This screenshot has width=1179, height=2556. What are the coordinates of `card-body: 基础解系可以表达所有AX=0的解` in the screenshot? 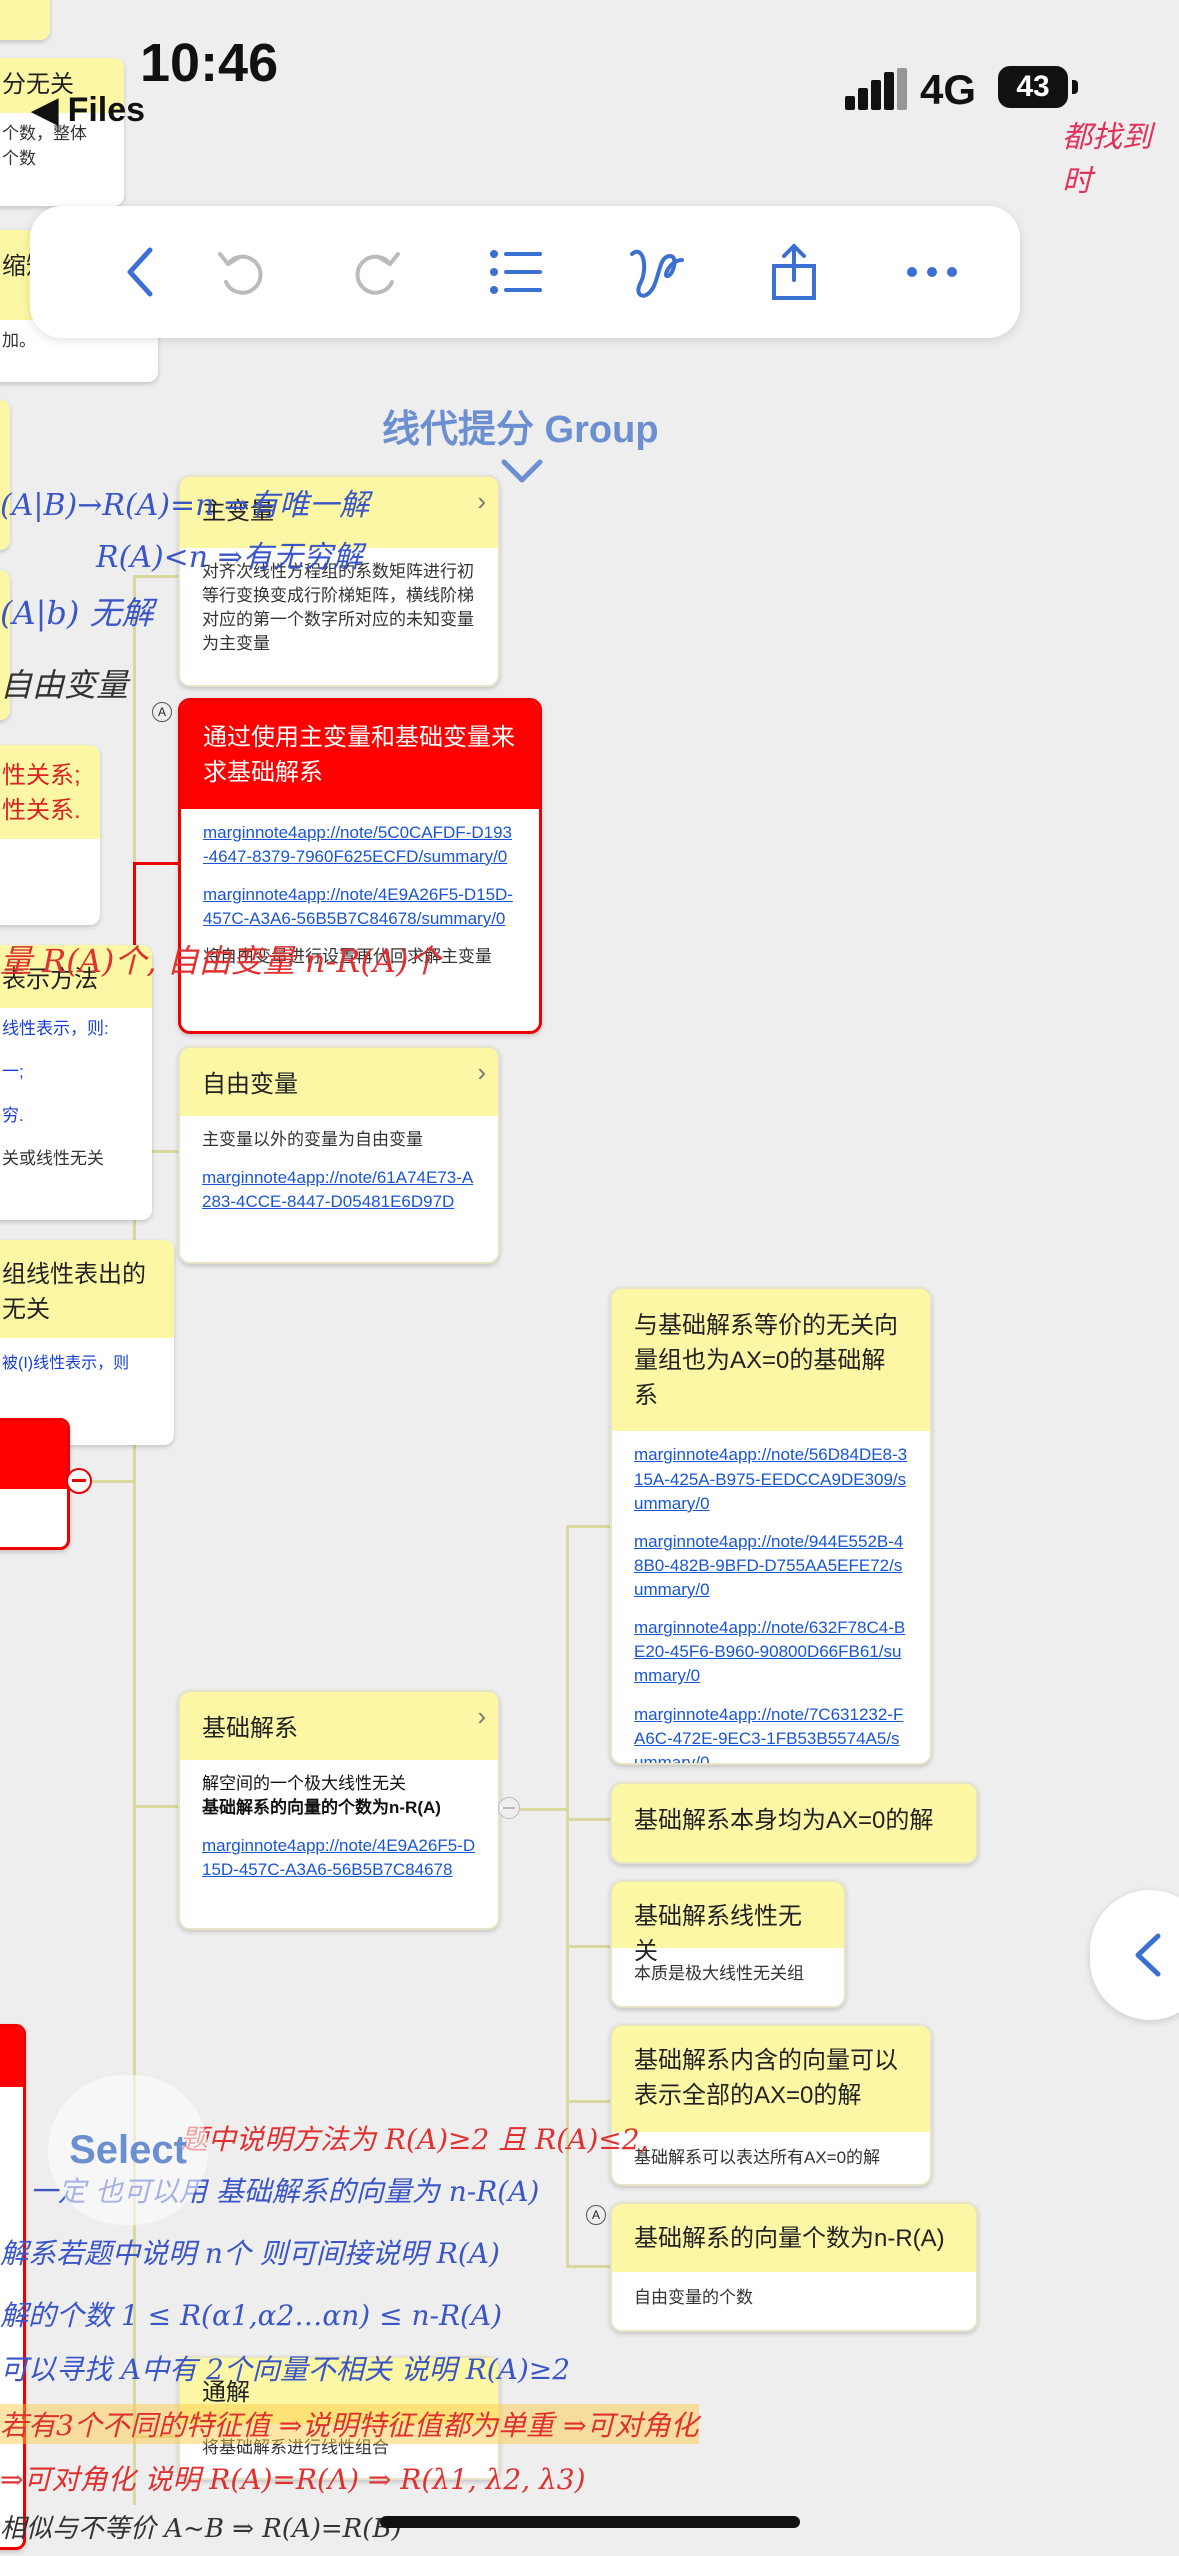 It's located at (757, 2157).